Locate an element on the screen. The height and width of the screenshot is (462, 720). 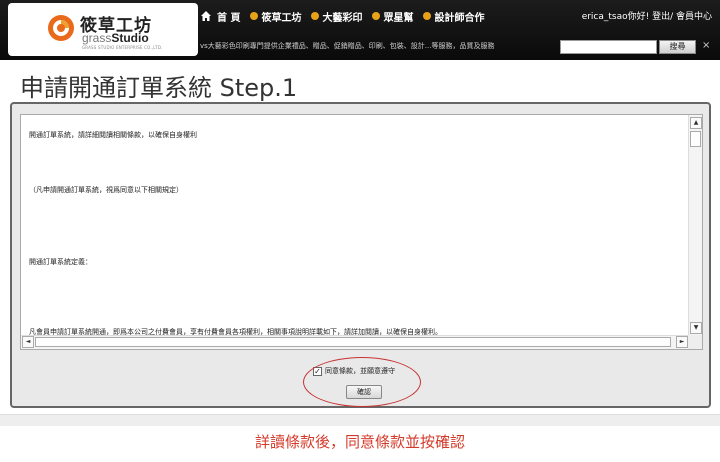
user-greeting-links: erica_tsao你好! 登出/ 會員中心 is located at coordinates (647, 15).